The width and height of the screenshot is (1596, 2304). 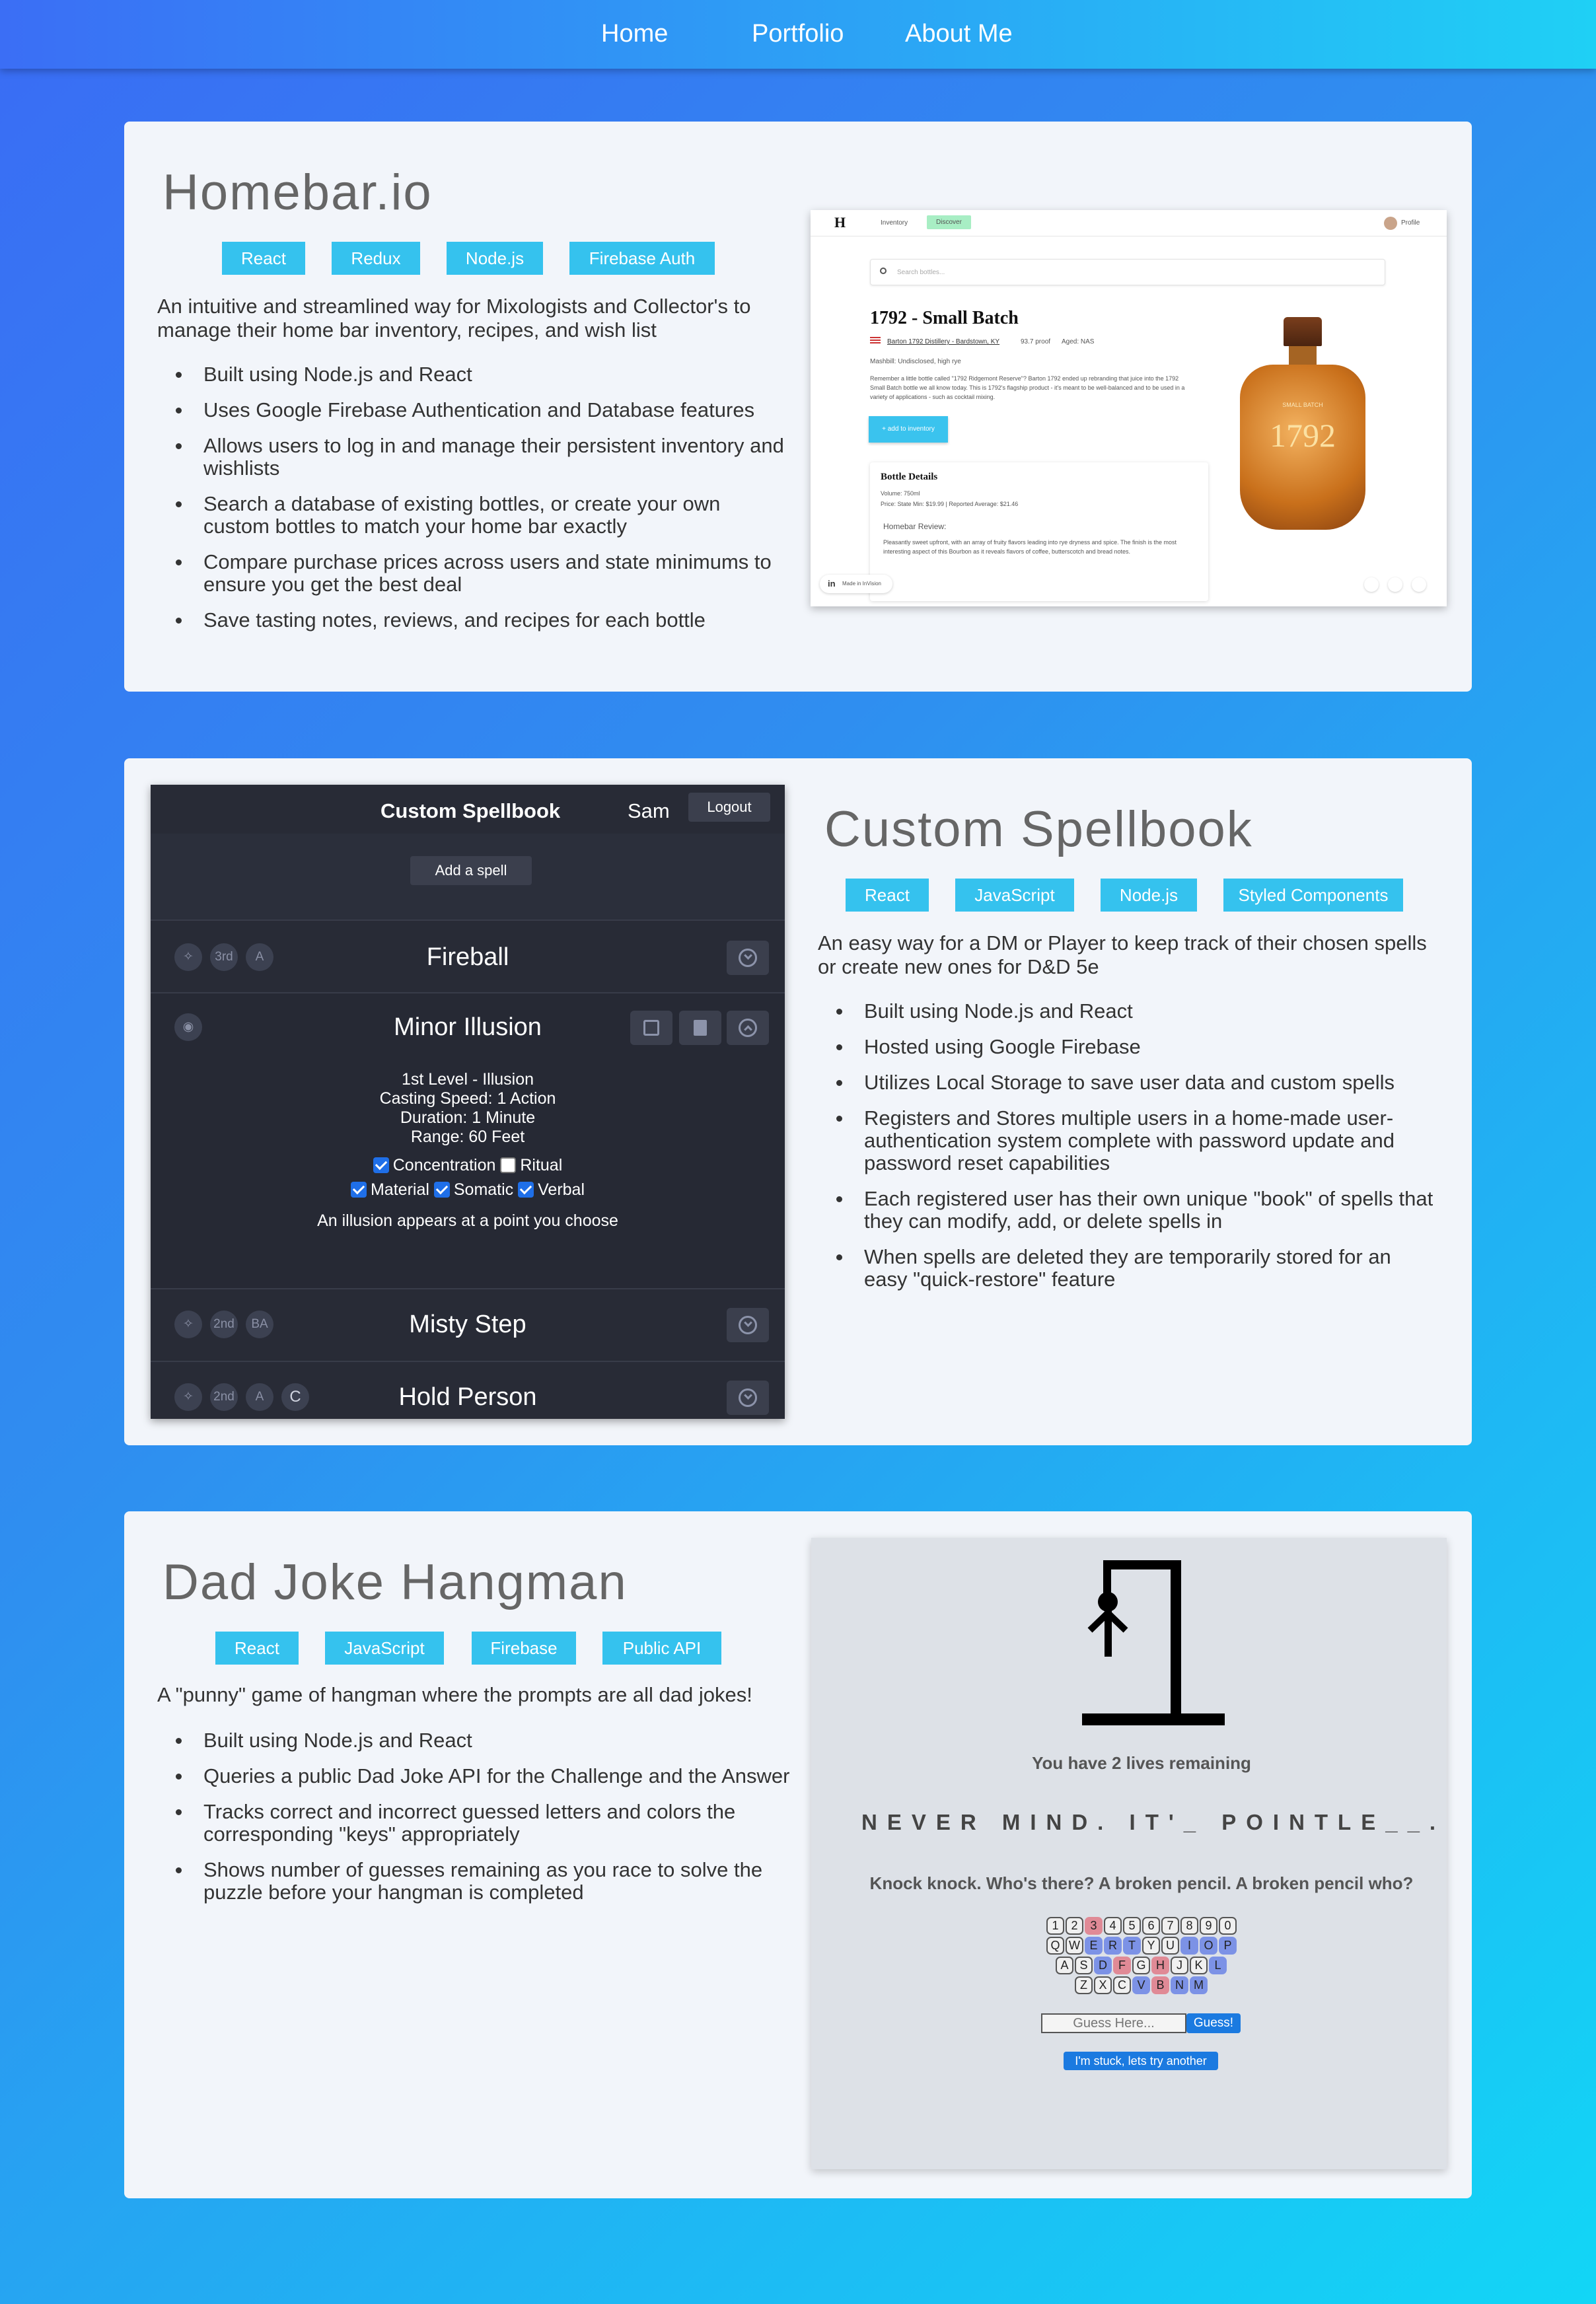 I want to click on key-v: V, so click(x=1141, y=1985).